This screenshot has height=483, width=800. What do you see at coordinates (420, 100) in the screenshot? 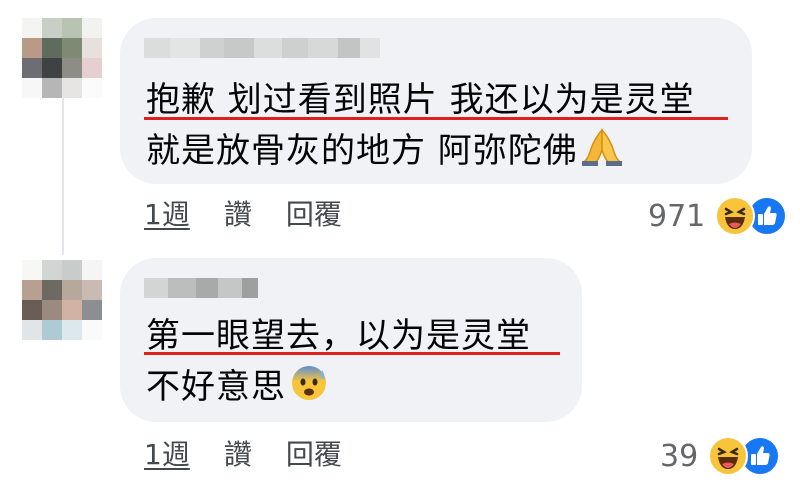
I see `comment-text-line: 抱歉 划过看到照片 我还以为是灵堂` at bounding box center [420, 100].